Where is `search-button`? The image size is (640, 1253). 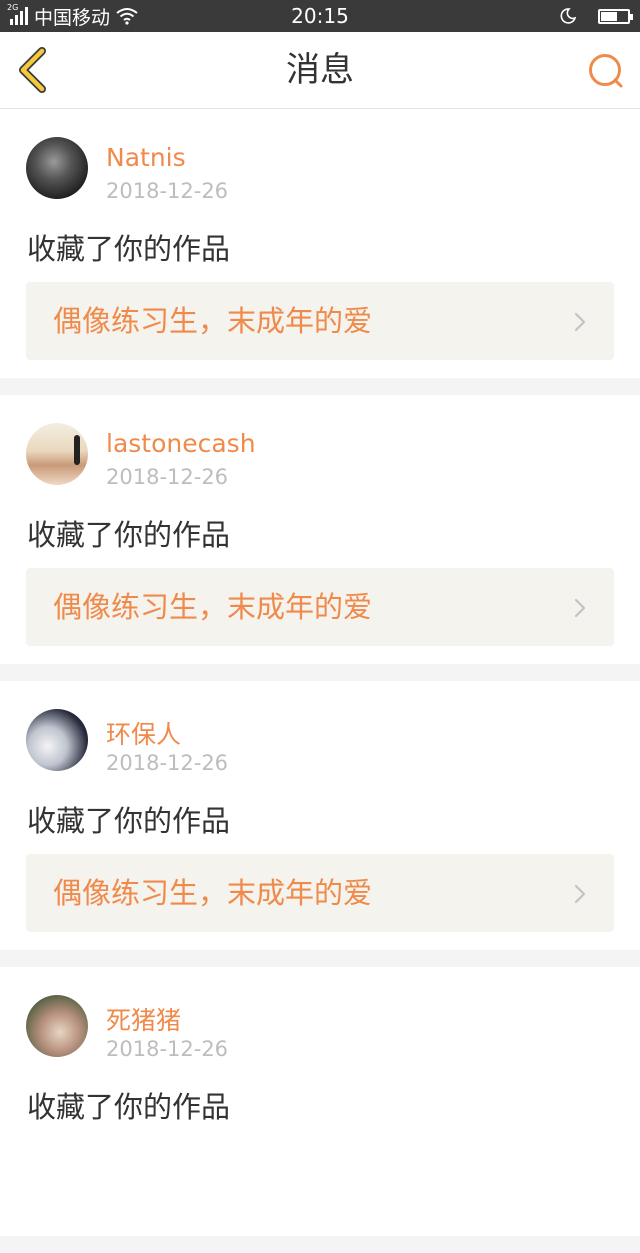
search-button is located at coordinates (606, 72).